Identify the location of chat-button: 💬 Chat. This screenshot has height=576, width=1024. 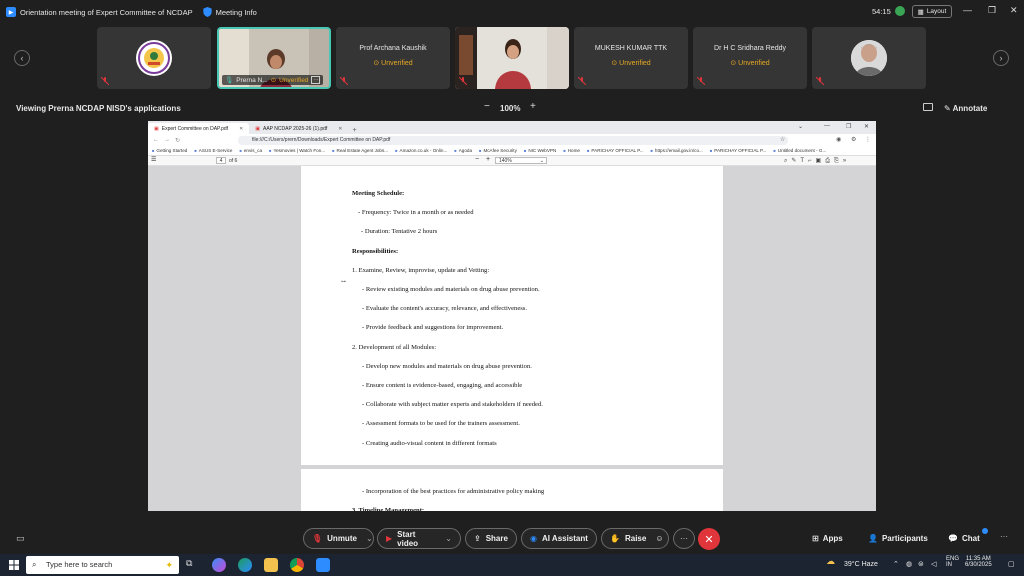
(964, 538).